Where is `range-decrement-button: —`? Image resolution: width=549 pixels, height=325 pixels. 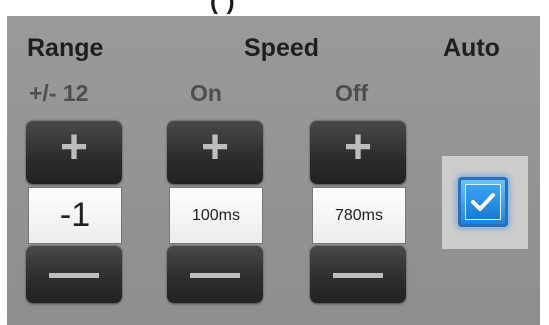
range-decrement-button: — is located at coordinates (74, 273).